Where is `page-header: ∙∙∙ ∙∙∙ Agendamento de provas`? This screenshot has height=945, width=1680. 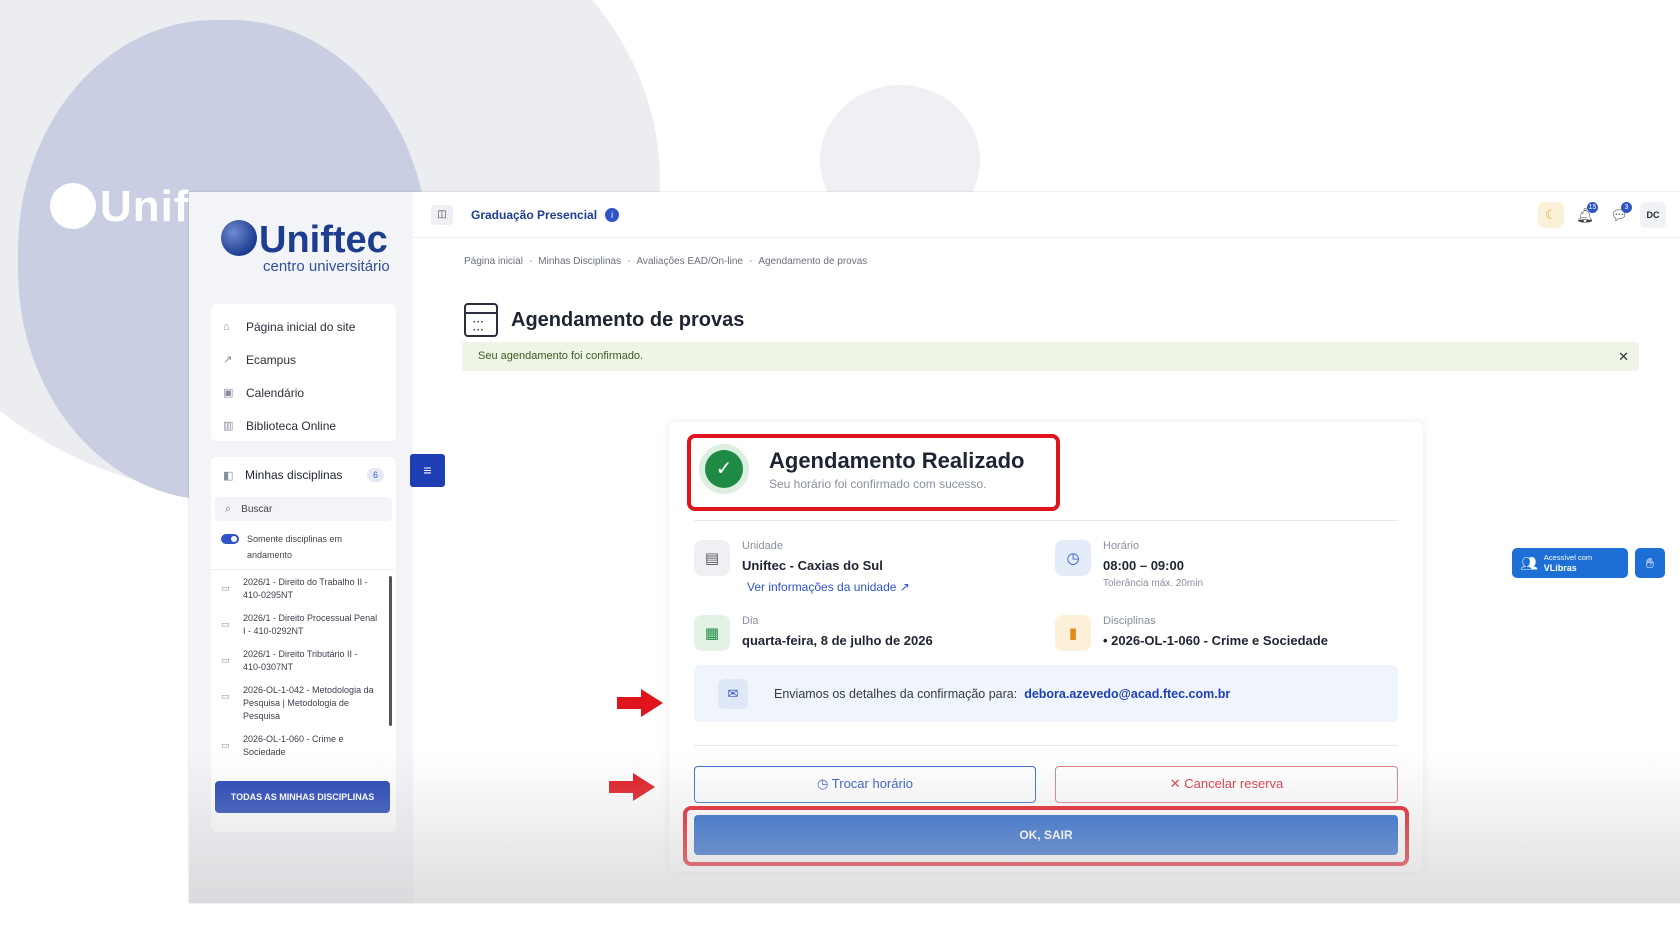 page-header: ∙∙∙ ∙∙∙ Agendamento de provas is located at coordinates (604, 320).